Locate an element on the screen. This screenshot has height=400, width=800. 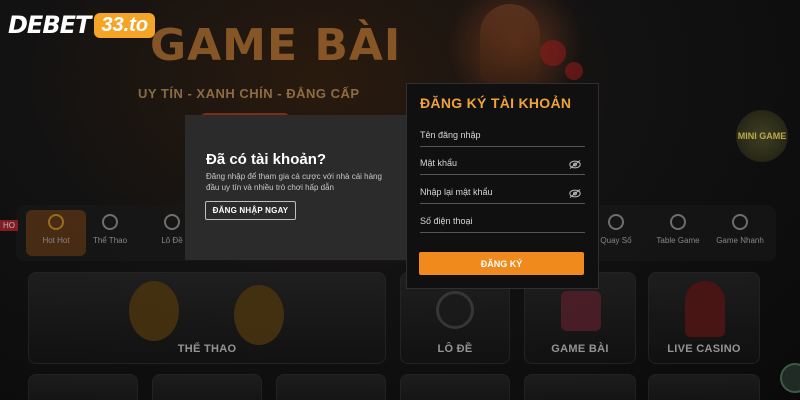
soccer-ball-icon is located at coordinates (110, 222).